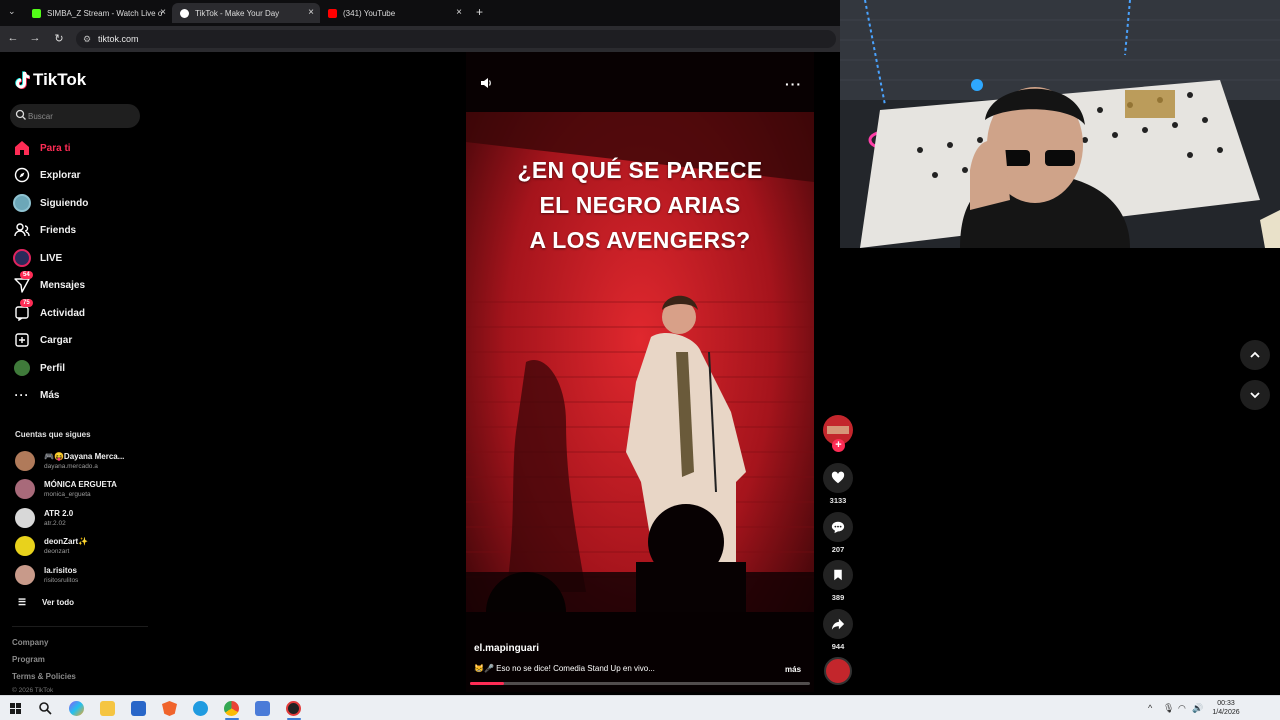 The width and height of the screenshot is (1280, 720). I want to click on nav-mensajes: 54 Mensajes, so click(49, 283).